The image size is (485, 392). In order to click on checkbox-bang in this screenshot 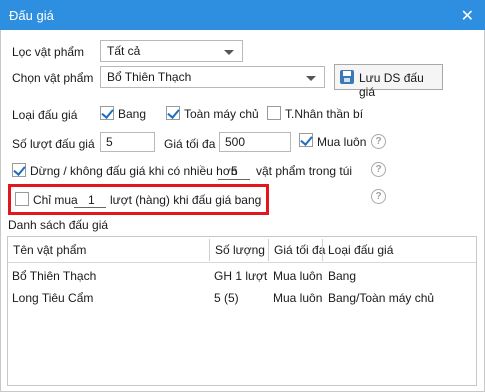, I will do `click(107, 113)`.